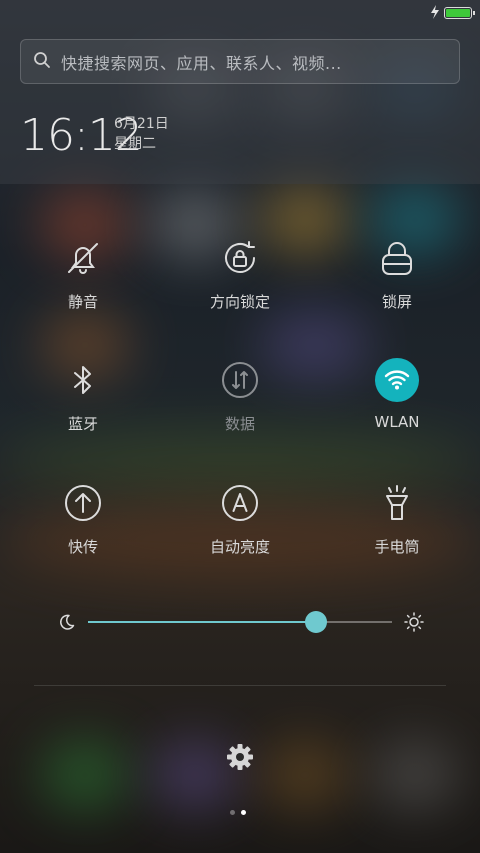  Describe the element at coordinates (238, 812) in the screenshot. I see `page-indicator` at that location.